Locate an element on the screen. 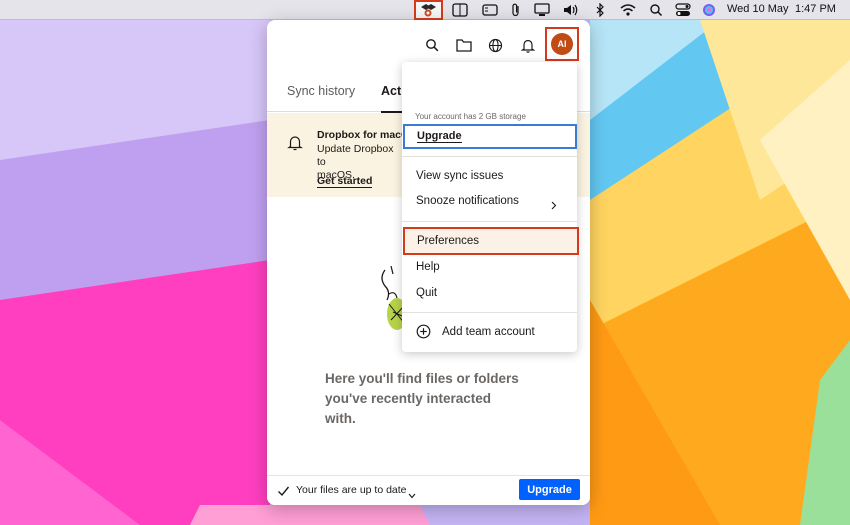 The width and height of the screenshot is (850, 525). display-icon is located at coordinates (460, 9).